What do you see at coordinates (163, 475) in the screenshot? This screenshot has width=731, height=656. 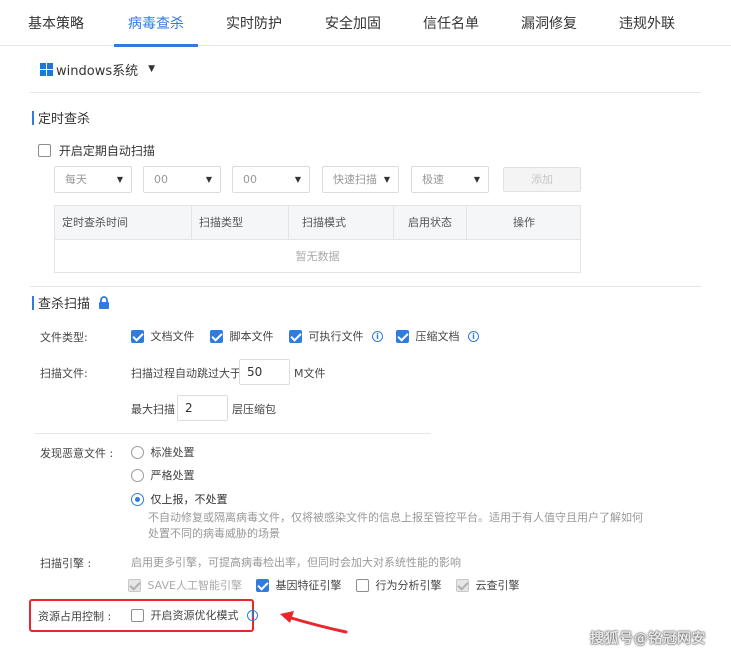 I see `handling-strict: 严格处置` at bounding box center [163, 475].